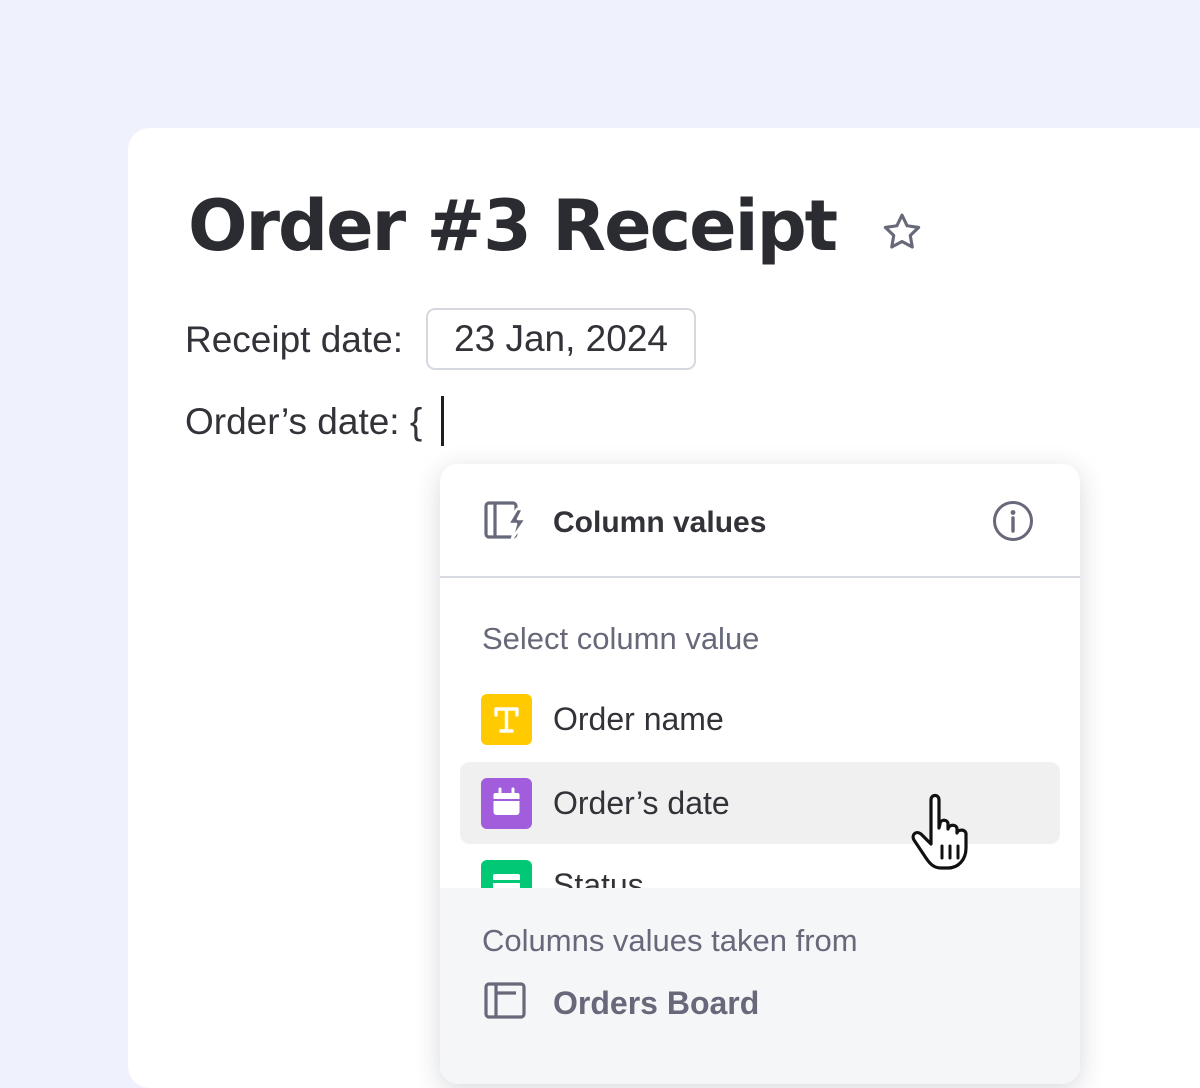 The width and height of the screenshot is (1200, 1088). What do you see at coordinates (902, 232) in the screenshot?
I see `star-icon` at bounding box center [902, 232].